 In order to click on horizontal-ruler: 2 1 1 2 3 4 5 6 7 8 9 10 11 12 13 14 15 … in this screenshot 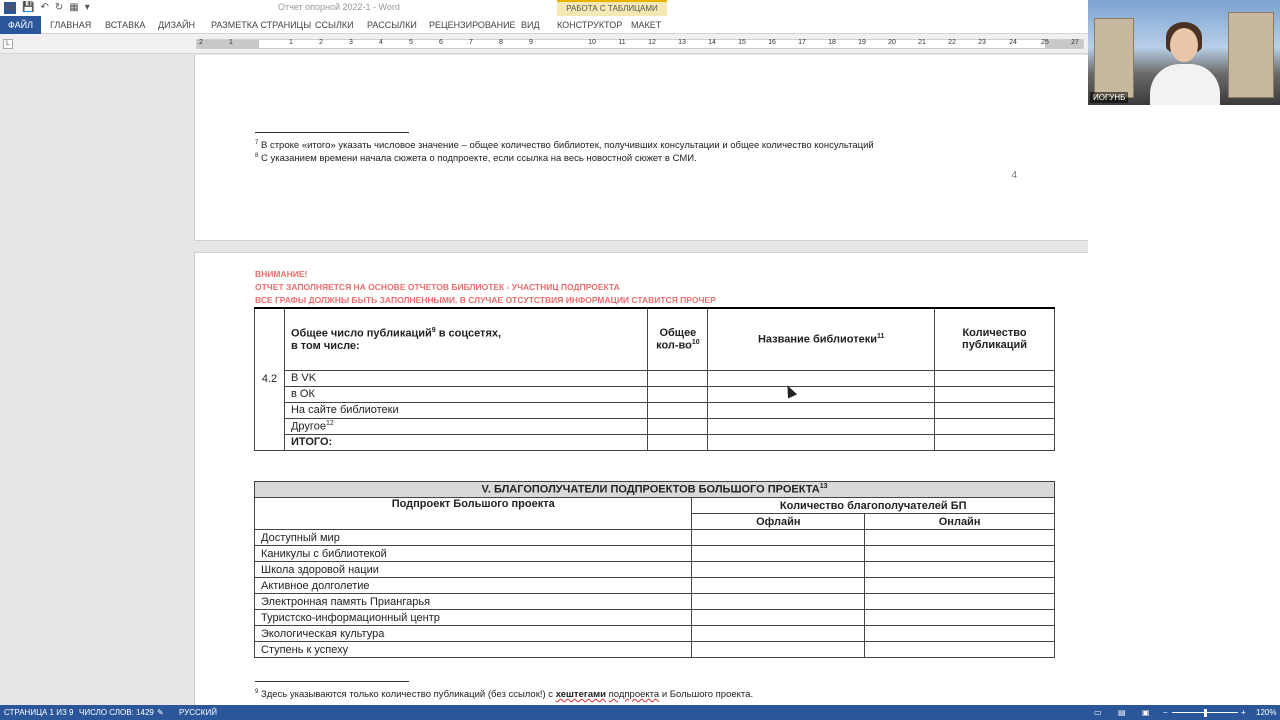, I will do `click(640, 44)`.